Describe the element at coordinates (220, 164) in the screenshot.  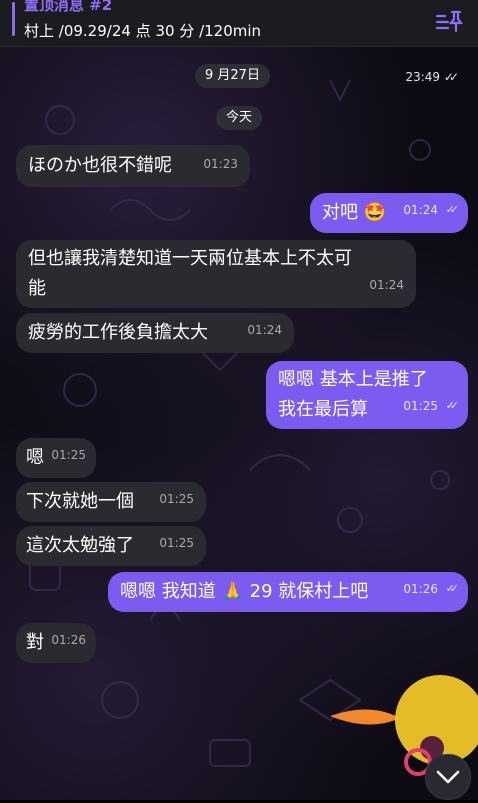
I see `message-time: 01:23` at that location.